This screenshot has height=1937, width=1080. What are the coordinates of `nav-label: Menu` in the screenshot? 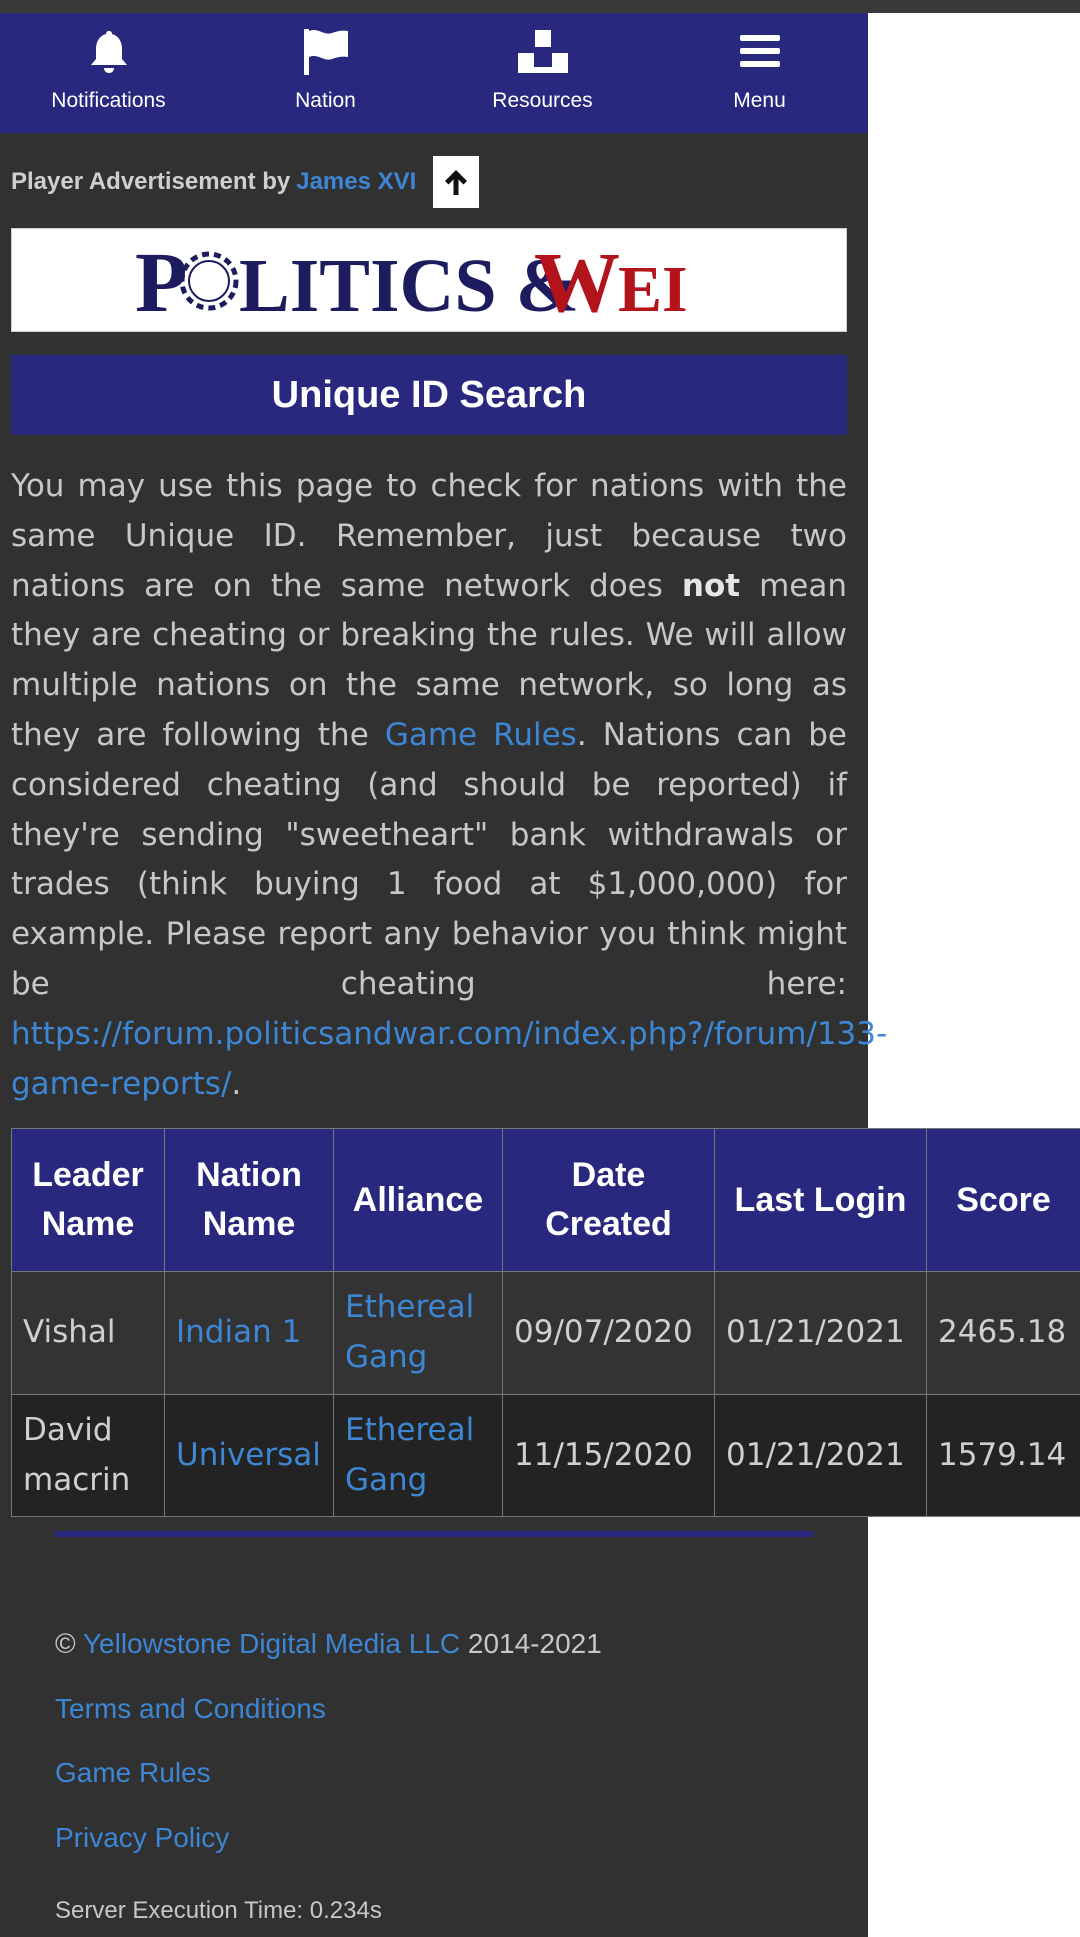 It's located at (759, 100).